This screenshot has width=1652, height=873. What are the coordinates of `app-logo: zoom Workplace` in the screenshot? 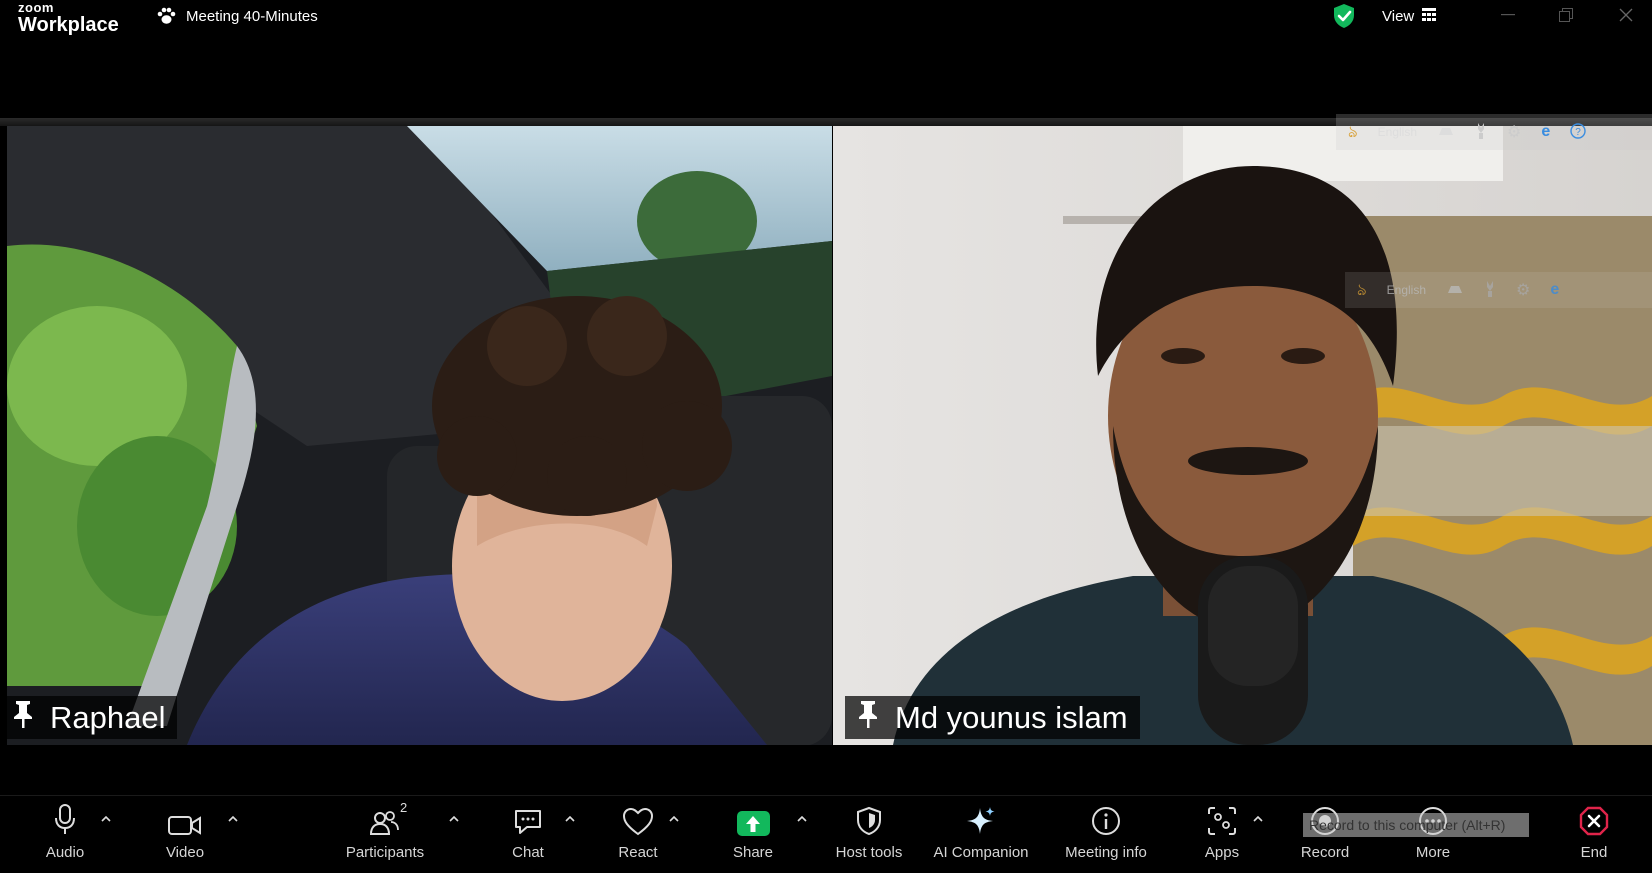 It's located at (68, 17).